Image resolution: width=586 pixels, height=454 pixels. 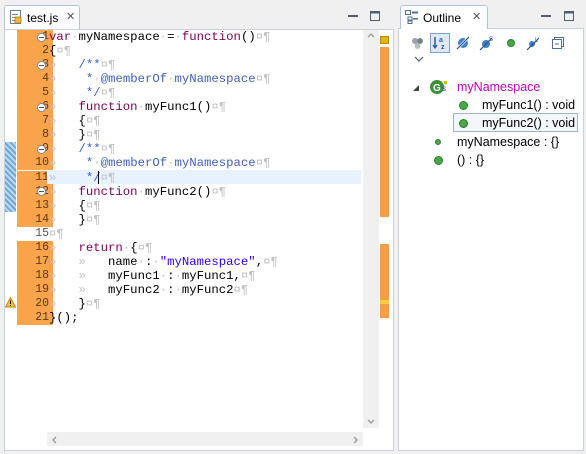 I want to click on hide-fields-icon, so click(x=418, y=43).